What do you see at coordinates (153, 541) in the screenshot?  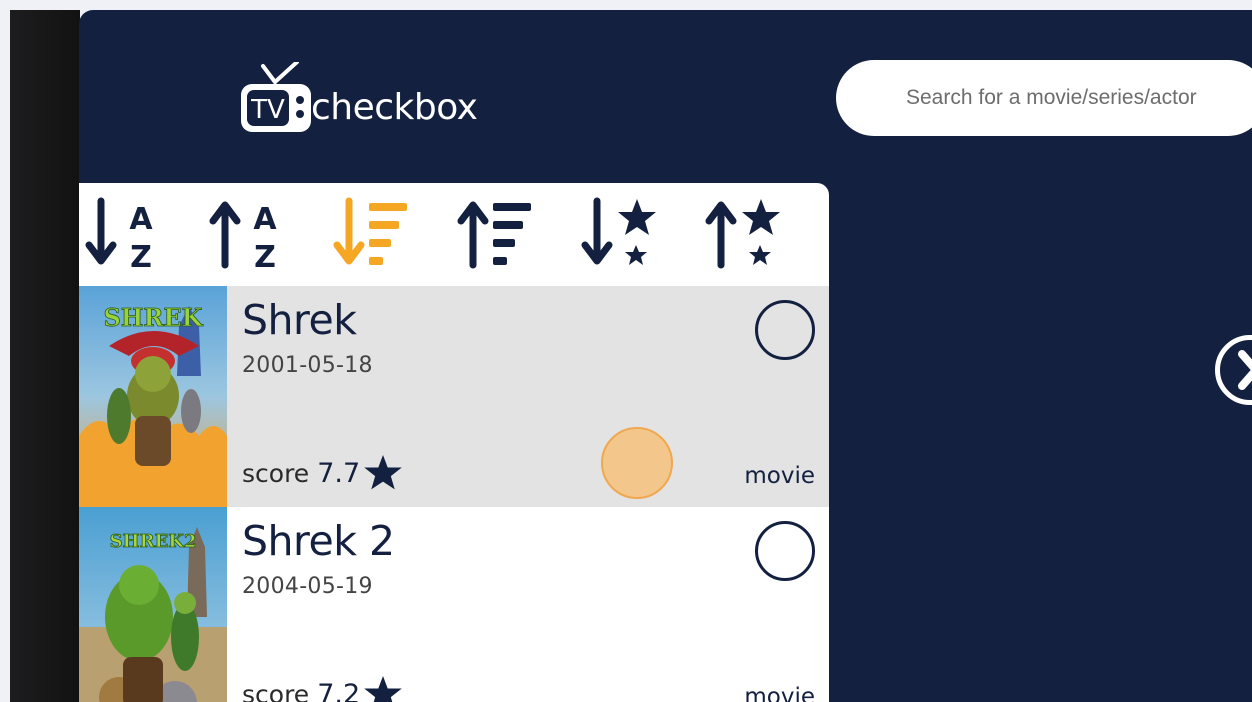 I see `svg-text: SHREK2` at bounding box center [153, 541].